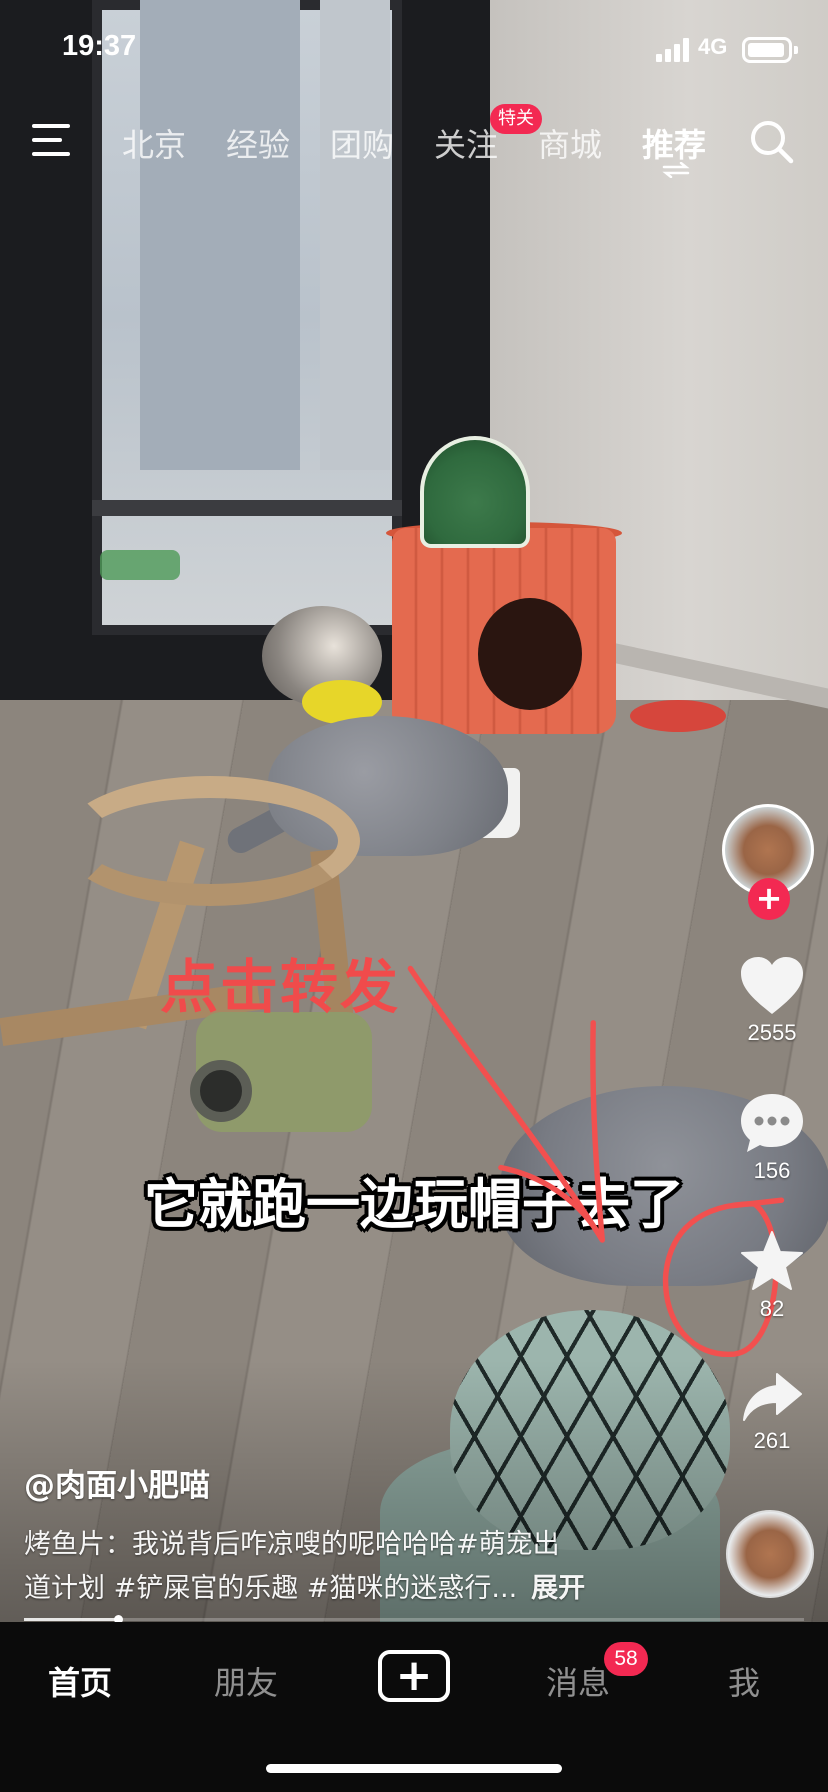  I want to click on video-frame-tray, so click(140, 565).